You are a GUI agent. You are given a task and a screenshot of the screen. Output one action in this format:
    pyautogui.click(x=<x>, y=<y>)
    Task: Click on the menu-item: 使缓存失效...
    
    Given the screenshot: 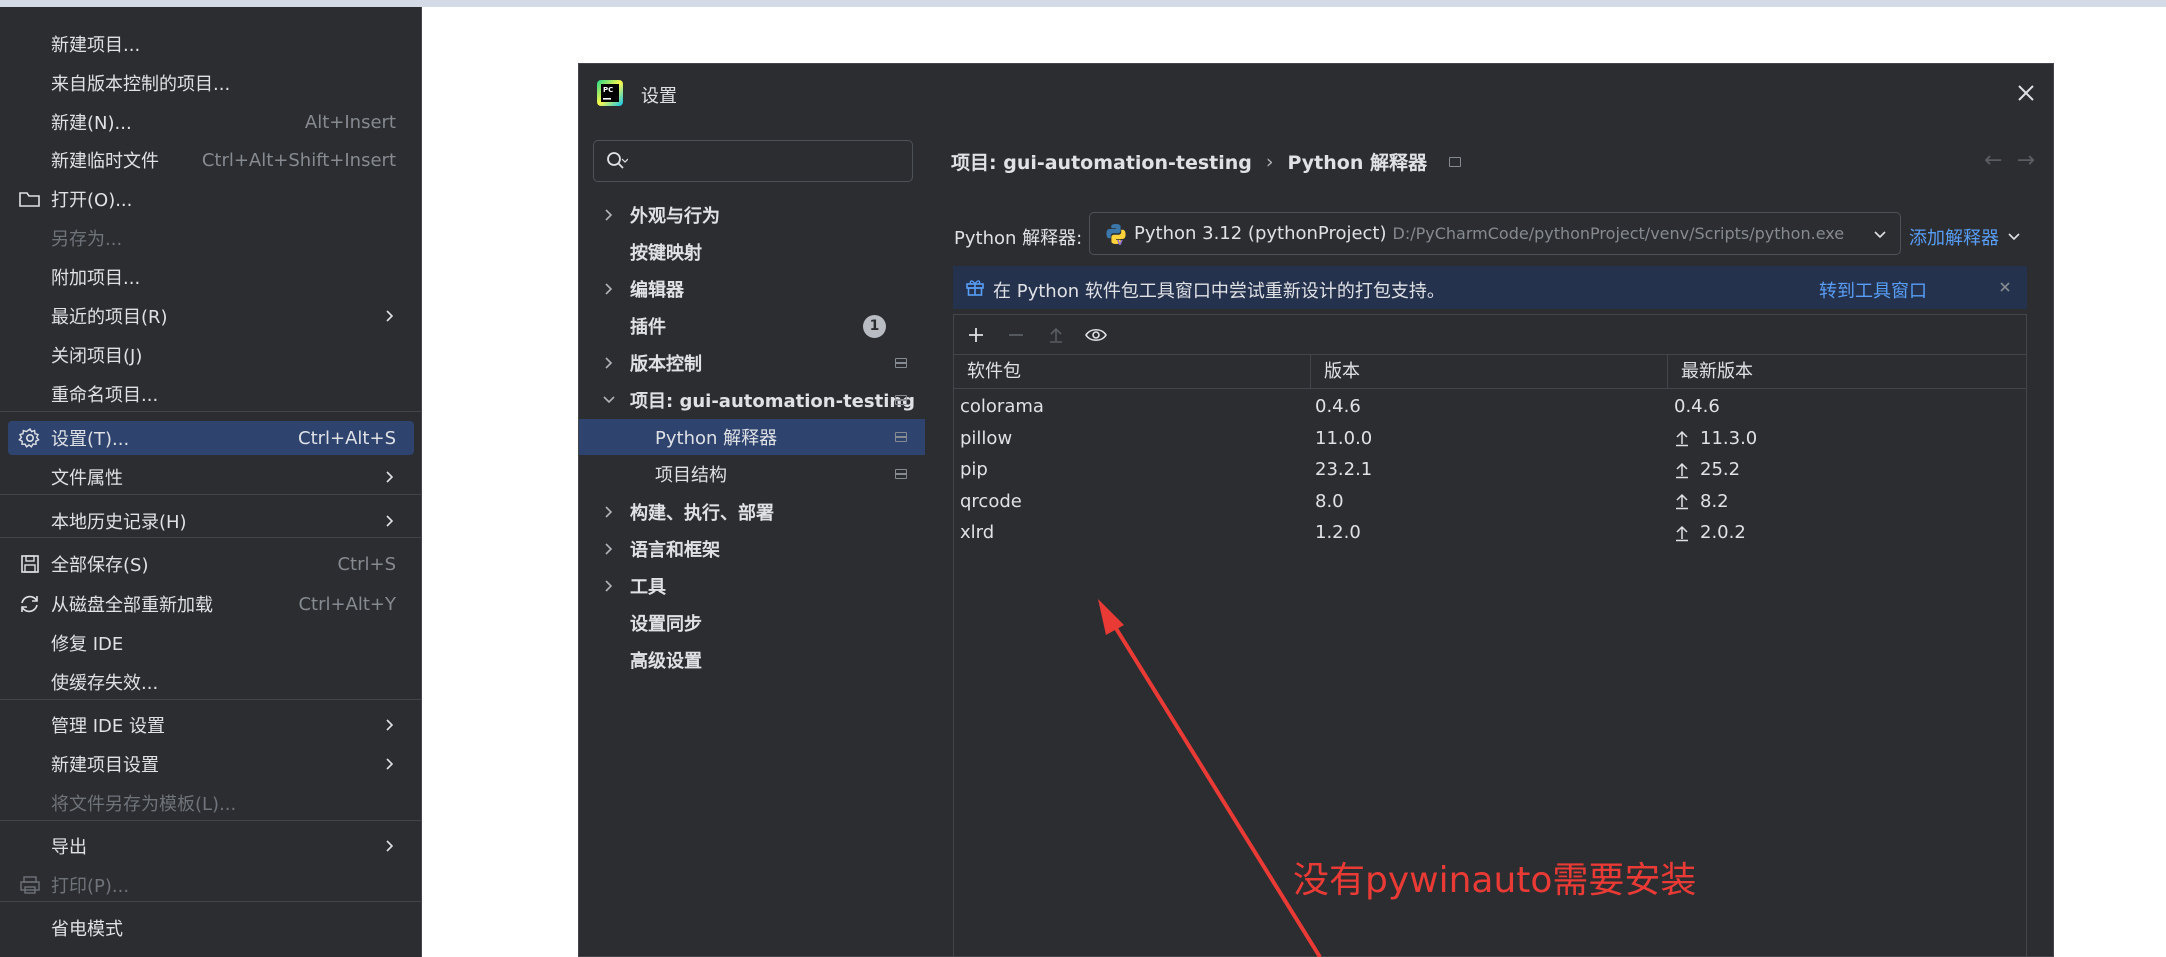 What is the action you would take?
    pyautogui.click(x=211, y=682)
    